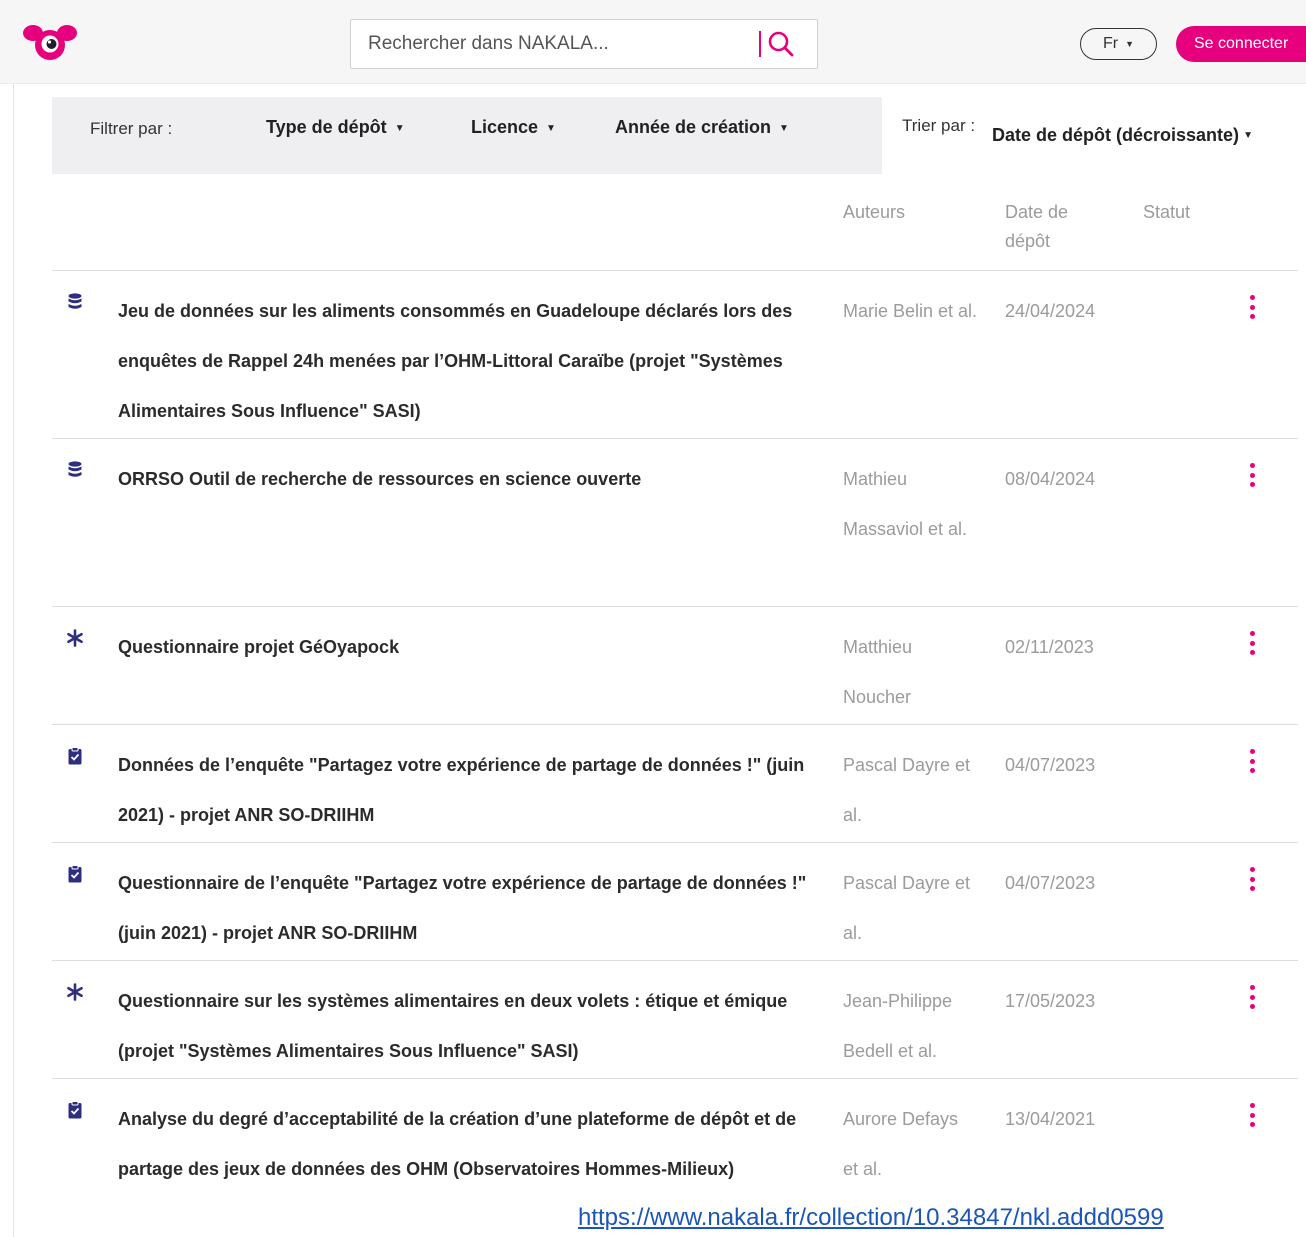 This screenshot has width=1306, height=1237. What do you see at coordinates (910, 311) in the screenshot?
I see `row-authors: Marie Belin et al.` at bounding box center [910, 311].